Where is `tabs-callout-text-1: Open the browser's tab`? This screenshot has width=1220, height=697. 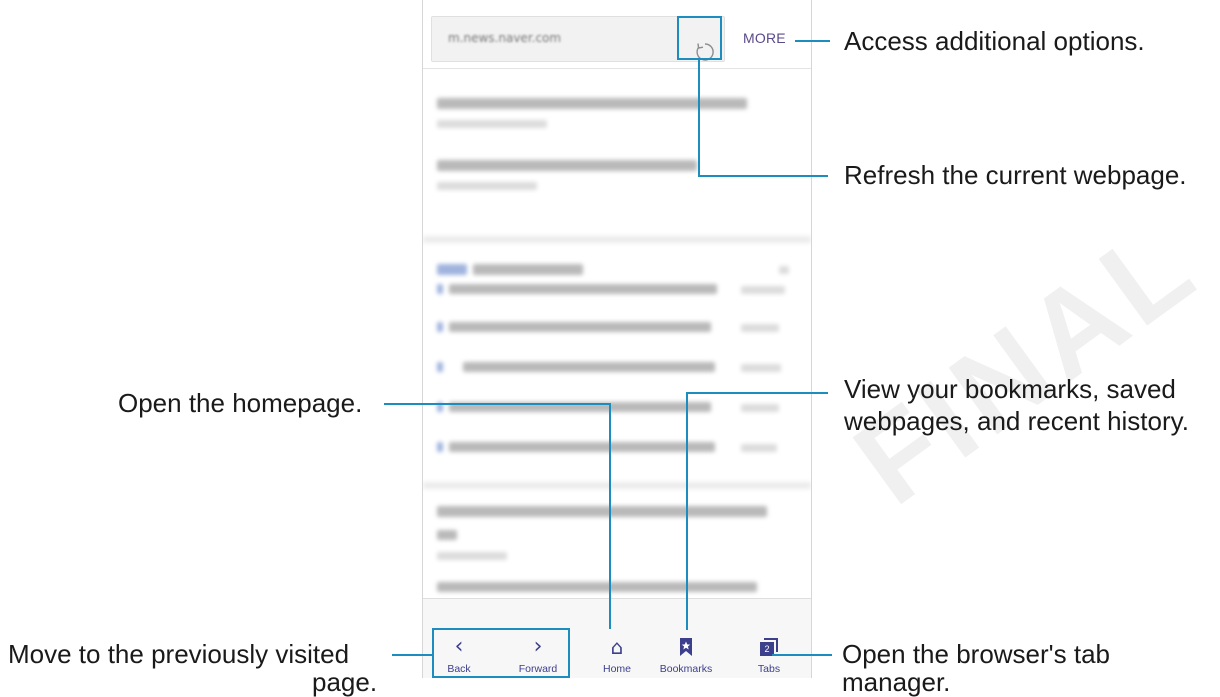 tabs-callout-text-1: Open the browser's tab is located at coordinates (976, 654).